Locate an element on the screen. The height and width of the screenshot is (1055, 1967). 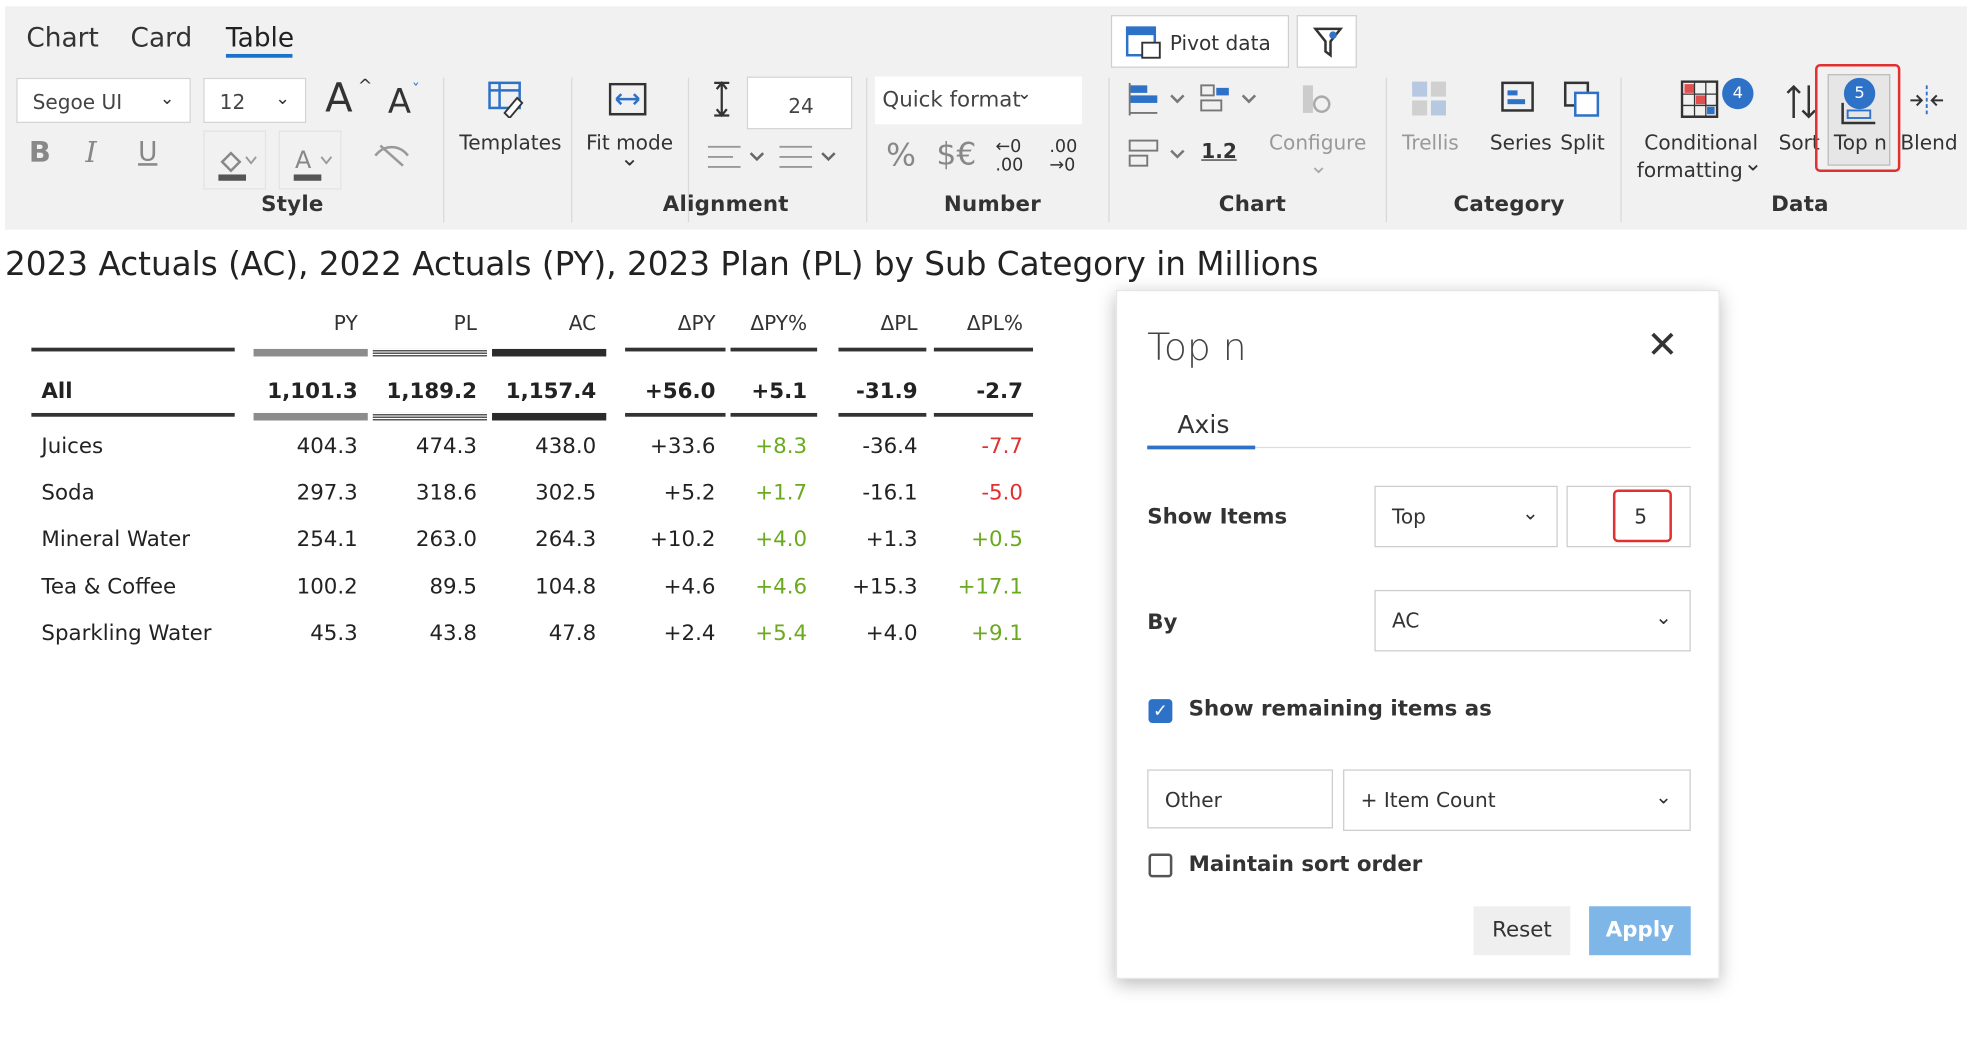
grow-font-icon: A is located at coordinates (338, 98).